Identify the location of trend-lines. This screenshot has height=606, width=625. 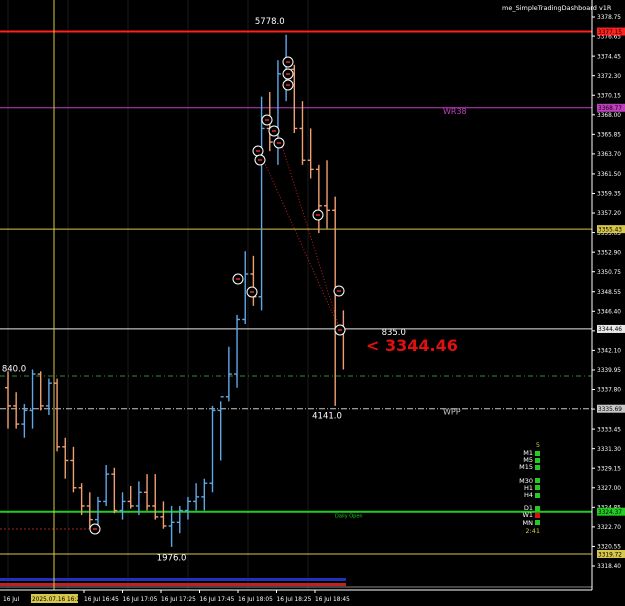
(301, 231).